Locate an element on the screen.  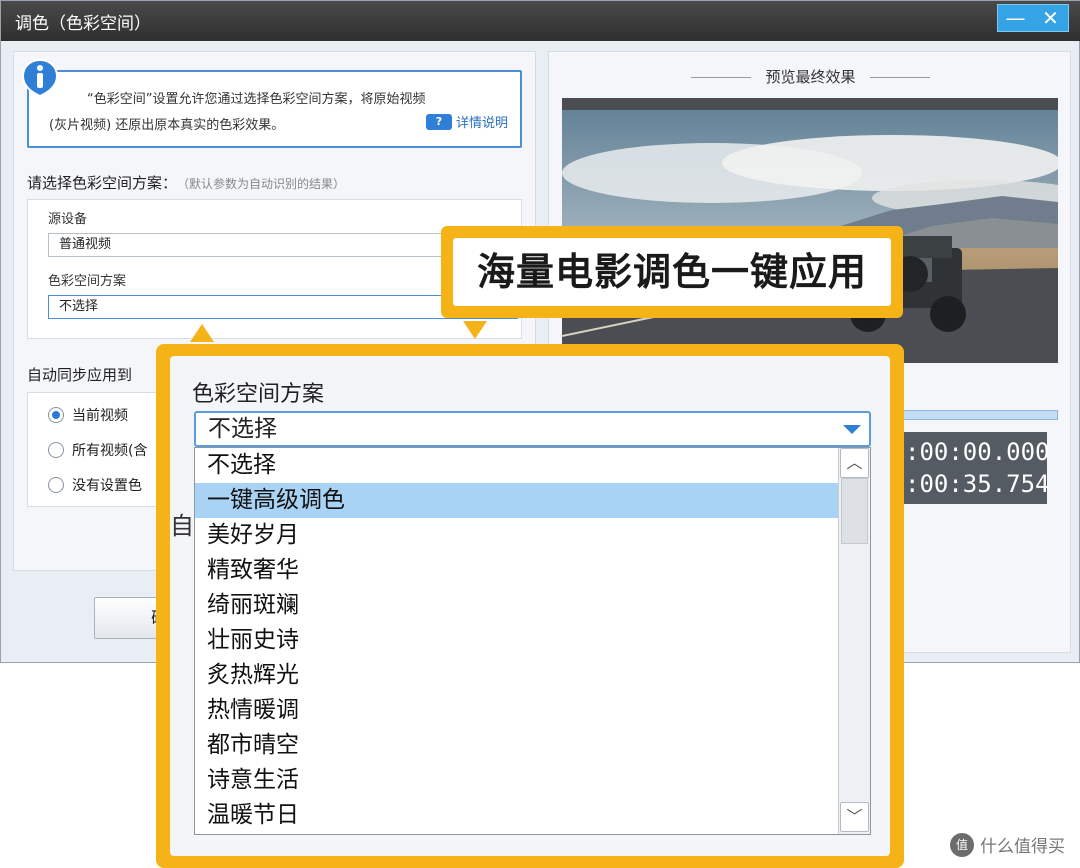
source-device-label: 源设备 is located at coordinates (68, 219).